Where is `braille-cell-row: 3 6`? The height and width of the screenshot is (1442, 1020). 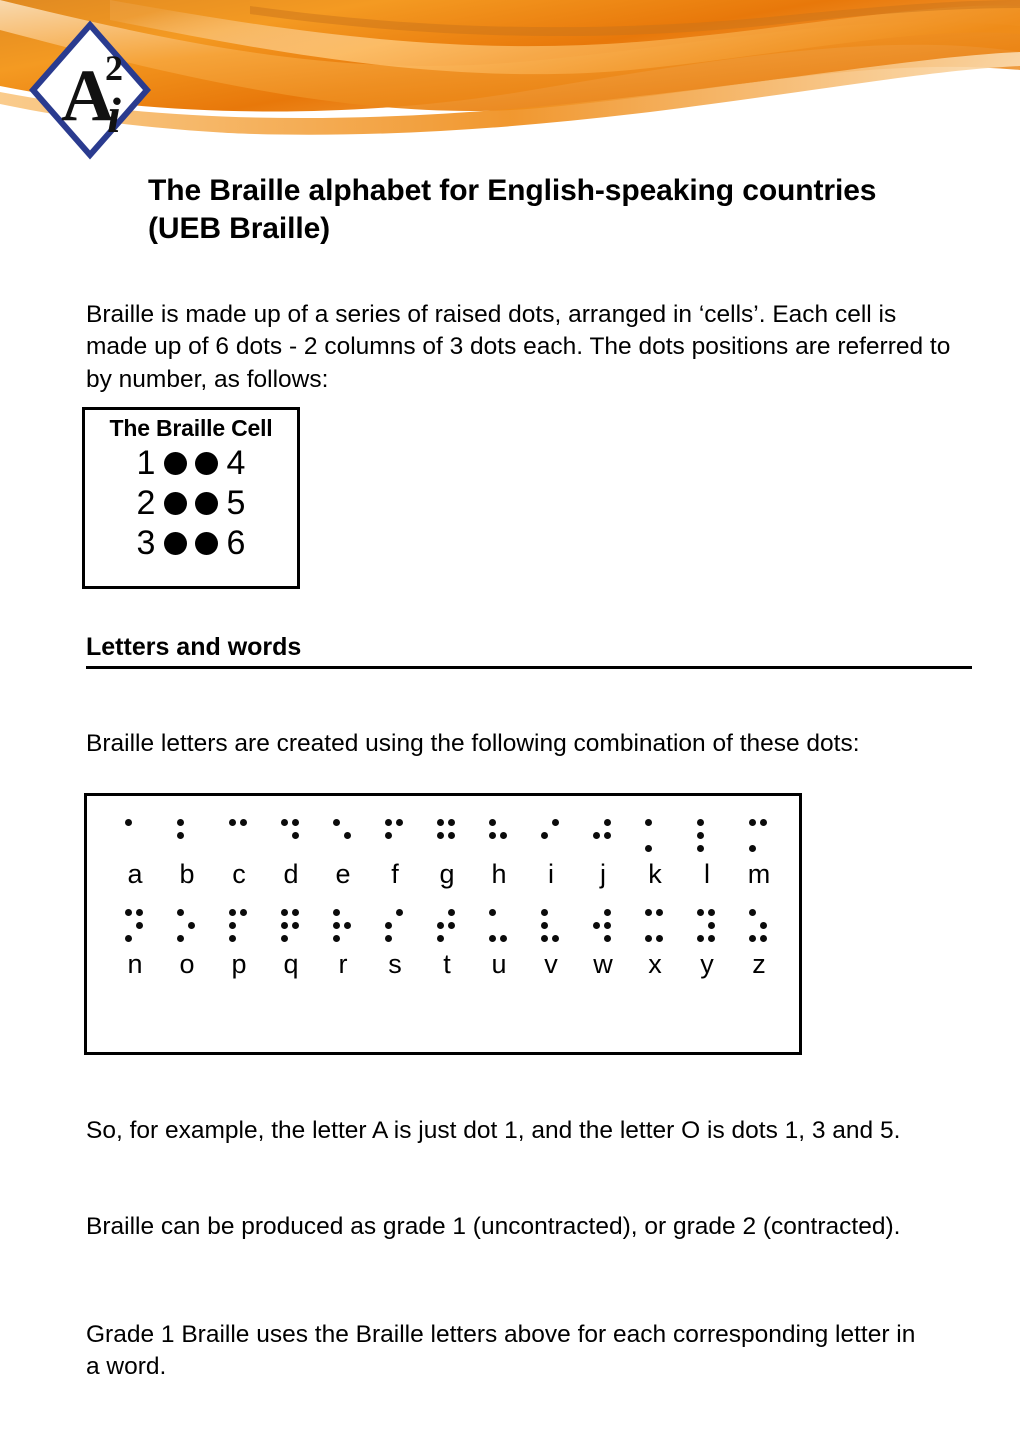 braille-cell-row: 3 6 is located at coordinates (191, 543).